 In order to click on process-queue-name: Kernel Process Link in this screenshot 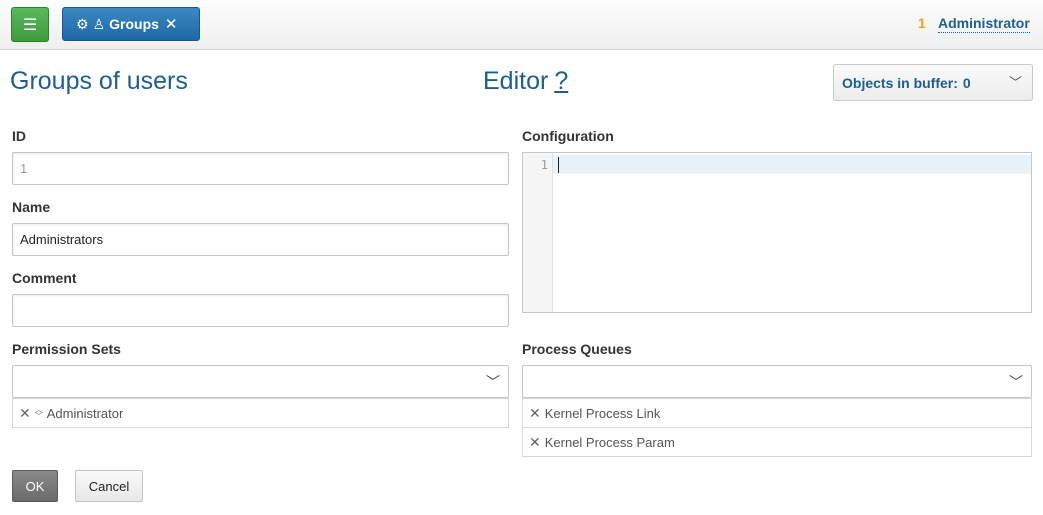, I will do `click(602, 413)`.